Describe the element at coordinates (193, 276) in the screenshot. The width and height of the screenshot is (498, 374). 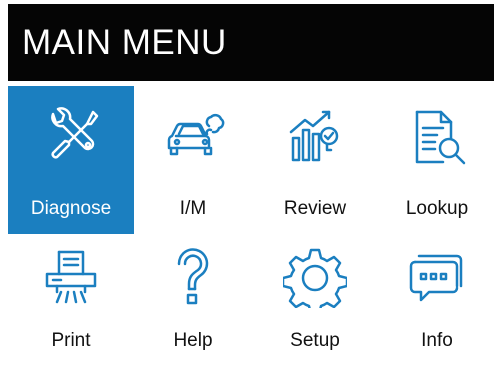
I see `question-mark-icon` at that location.